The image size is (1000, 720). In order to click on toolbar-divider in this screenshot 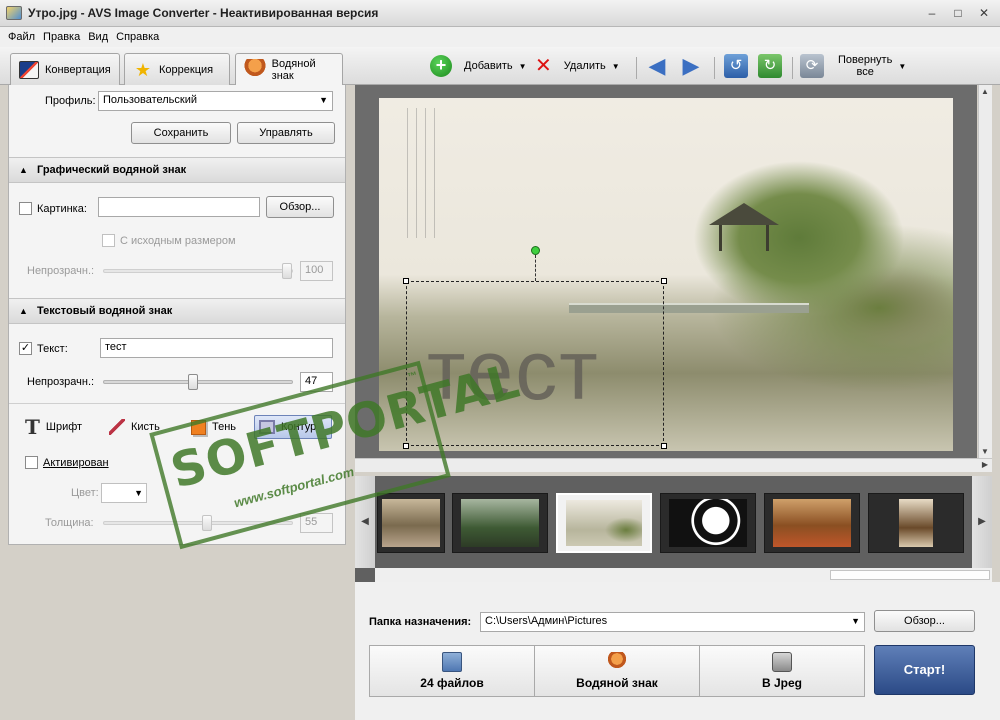, I will do `click(792, 68)`.